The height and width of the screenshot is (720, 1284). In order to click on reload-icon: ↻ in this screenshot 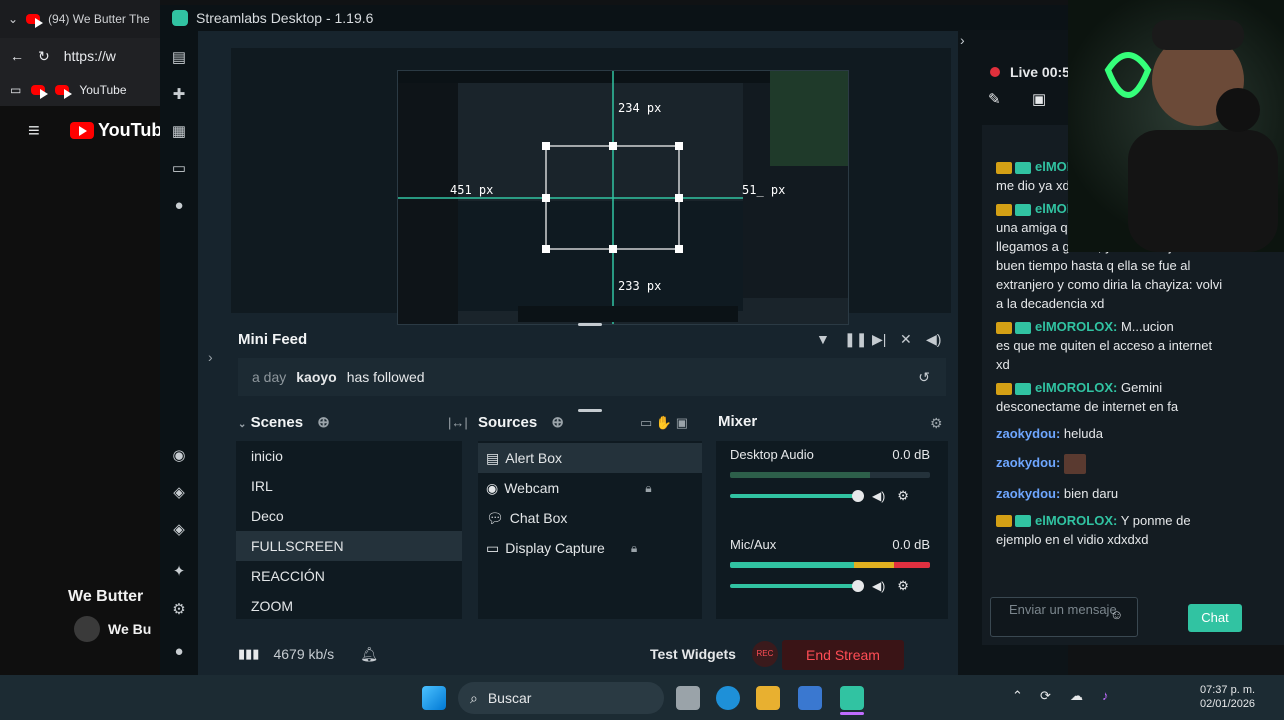, I will do `click(44, 56)`.